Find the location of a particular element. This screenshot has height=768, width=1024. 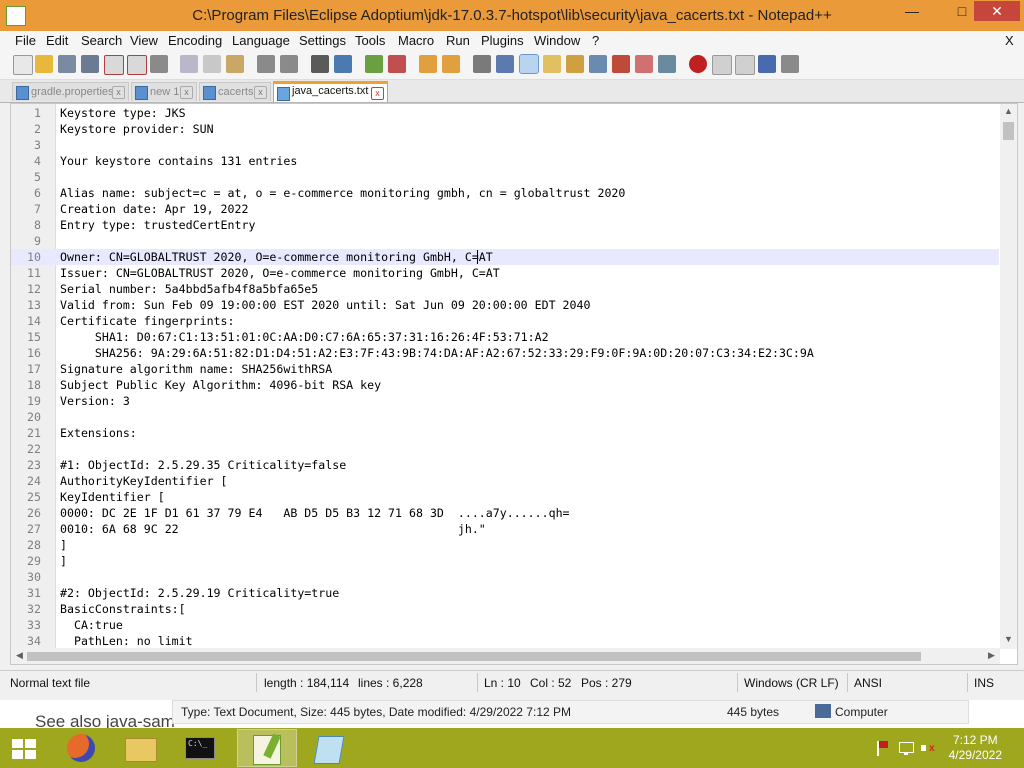

line-text: KeyIdentifier [ is located at coordinates (112, 497).